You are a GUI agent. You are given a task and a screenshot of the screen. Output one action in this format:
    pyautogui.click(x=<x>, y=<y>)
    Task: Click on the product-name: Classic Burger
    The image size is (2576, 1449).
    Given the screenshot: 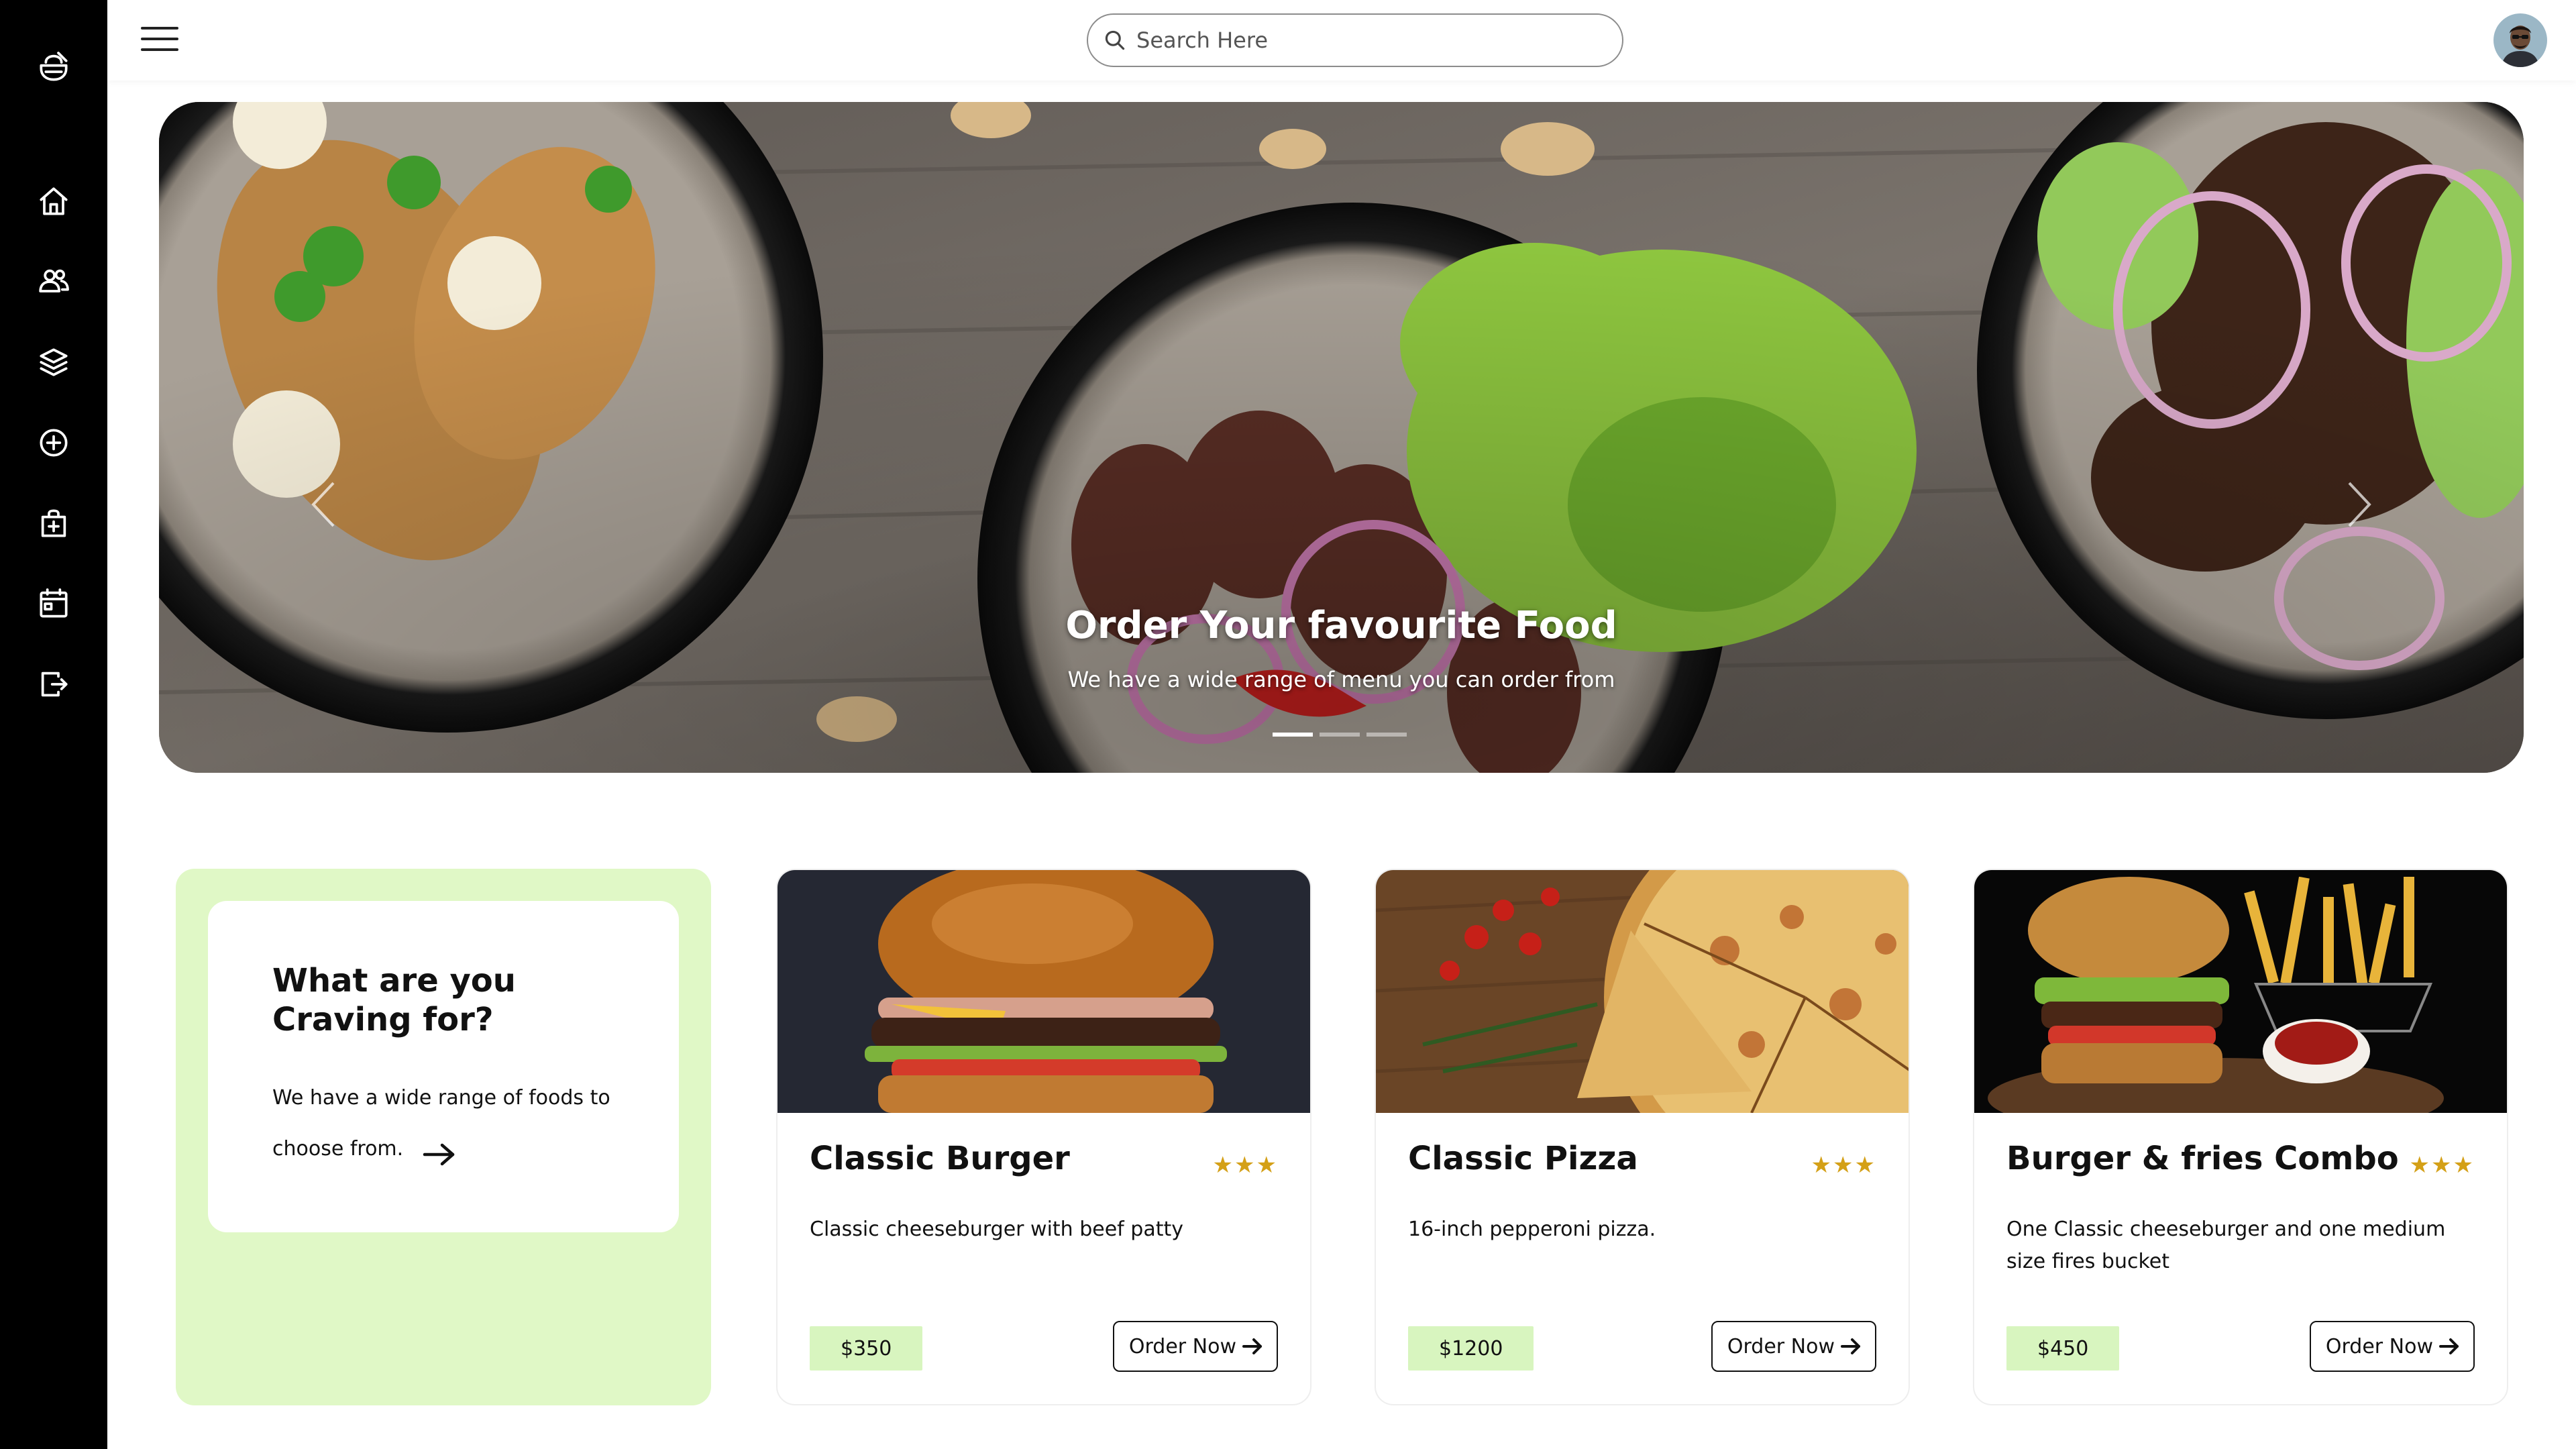 What is the action you would take?
    pyautogui.click(x=940, y=1158)
    